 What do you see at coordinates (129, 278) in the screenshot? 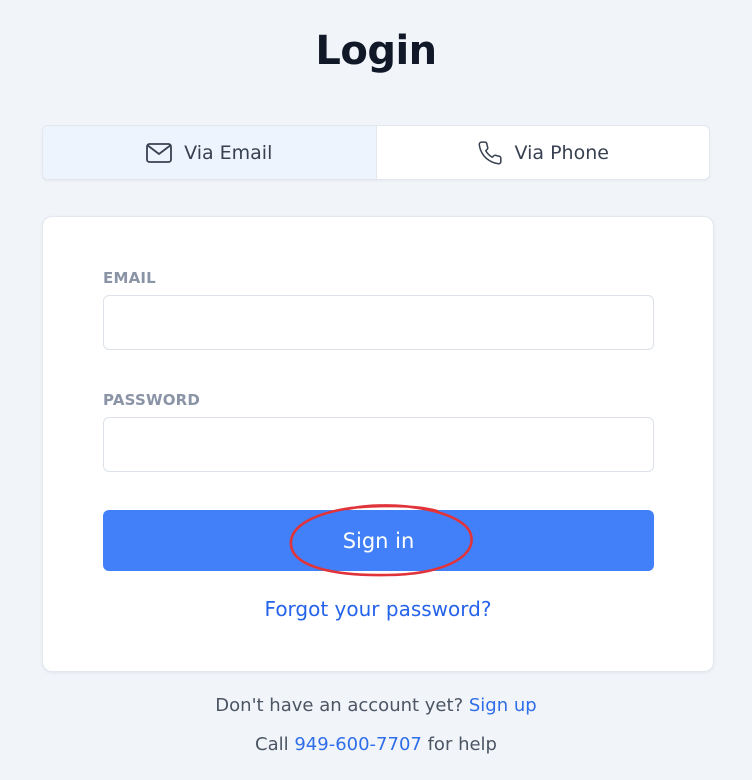
I see `email-label: EMAIL` at bounding box center [129, 278].